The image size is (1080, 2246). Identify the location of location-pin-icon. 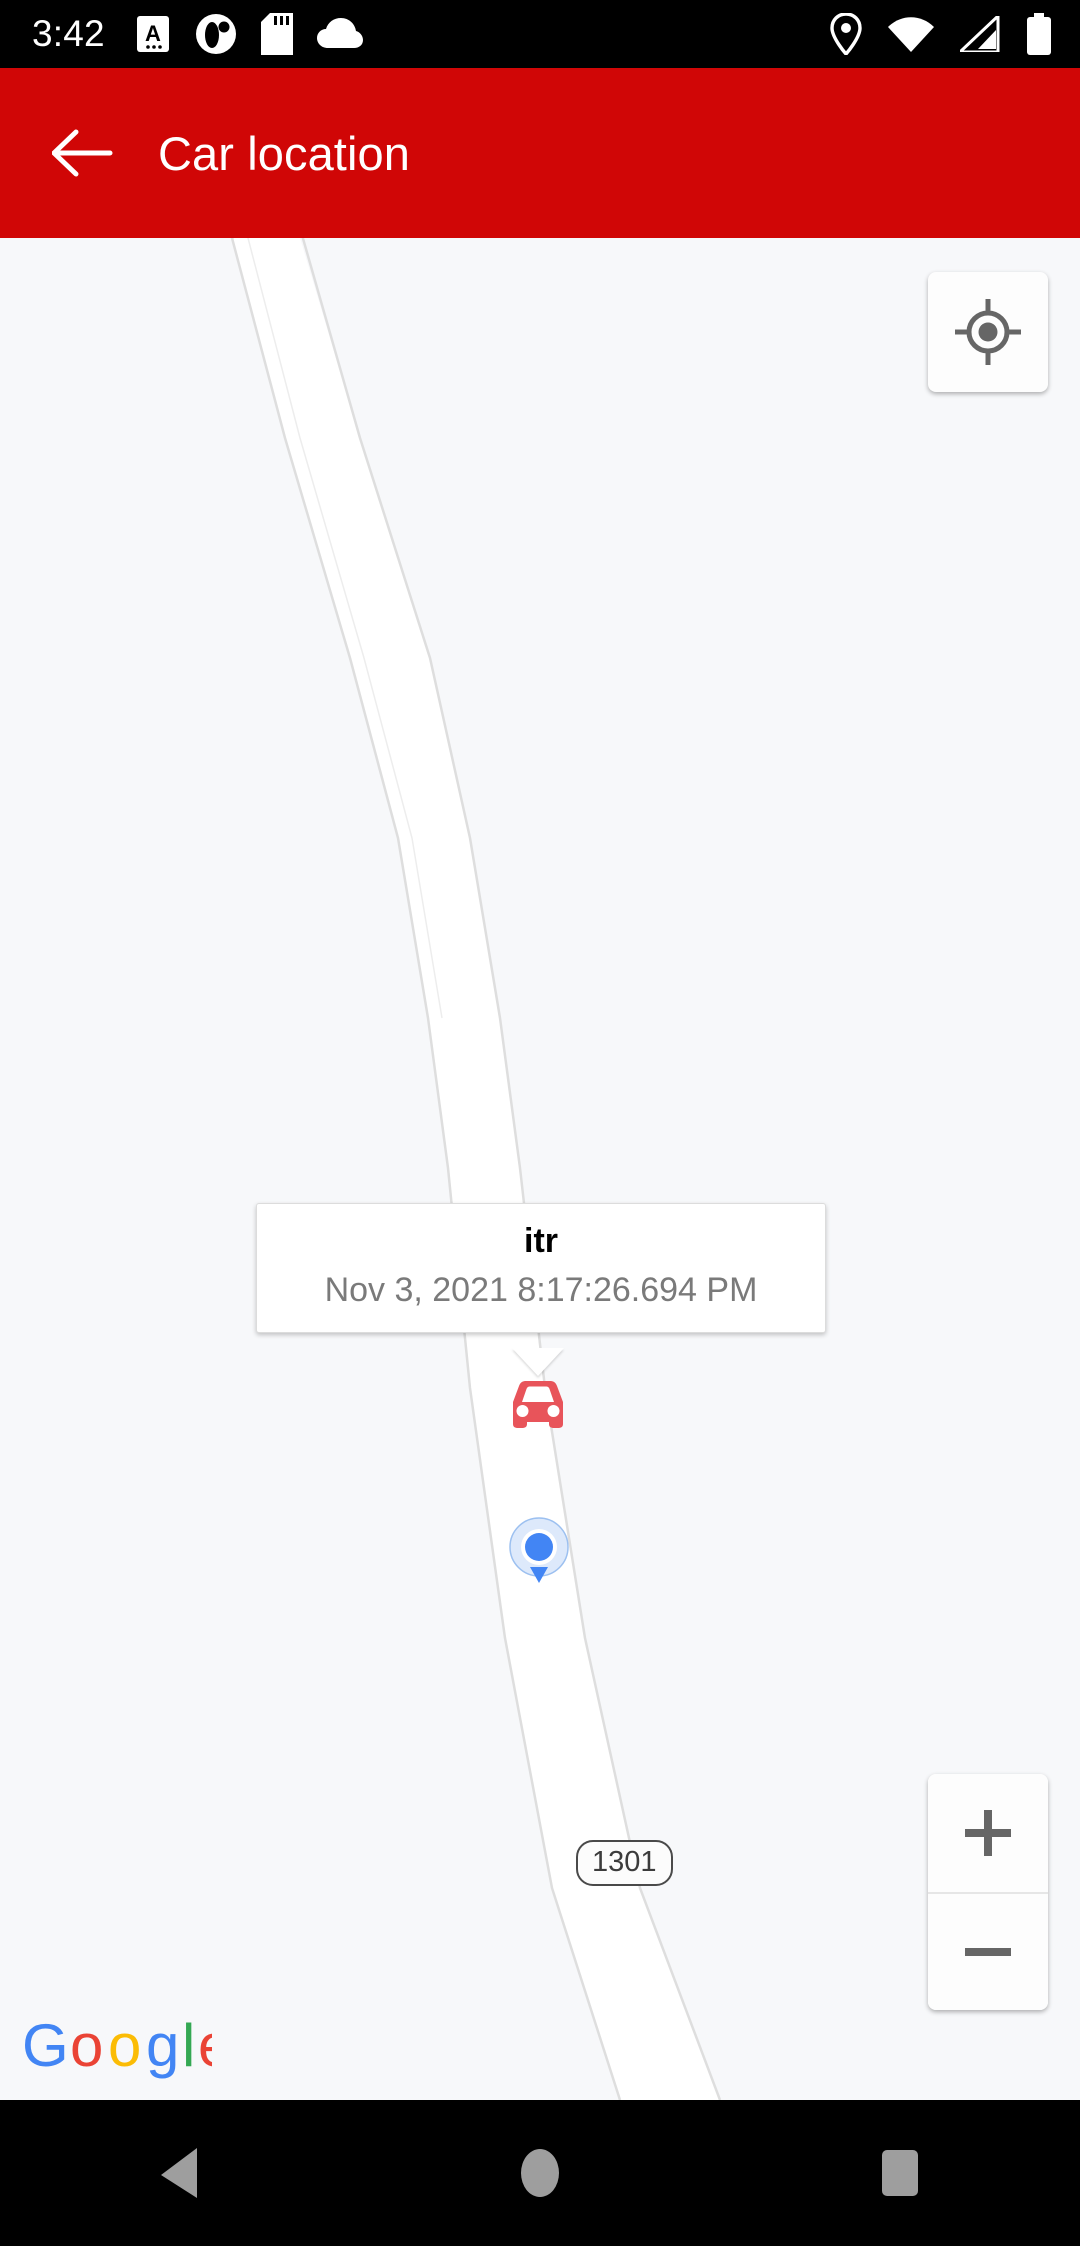
(846, 34).